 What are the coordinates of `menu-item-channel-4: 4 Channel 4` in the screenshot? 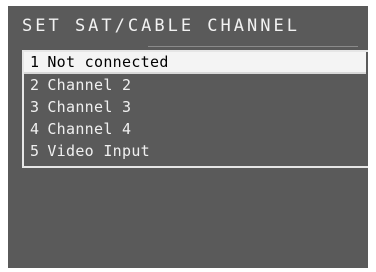 It's located at (196, 129).